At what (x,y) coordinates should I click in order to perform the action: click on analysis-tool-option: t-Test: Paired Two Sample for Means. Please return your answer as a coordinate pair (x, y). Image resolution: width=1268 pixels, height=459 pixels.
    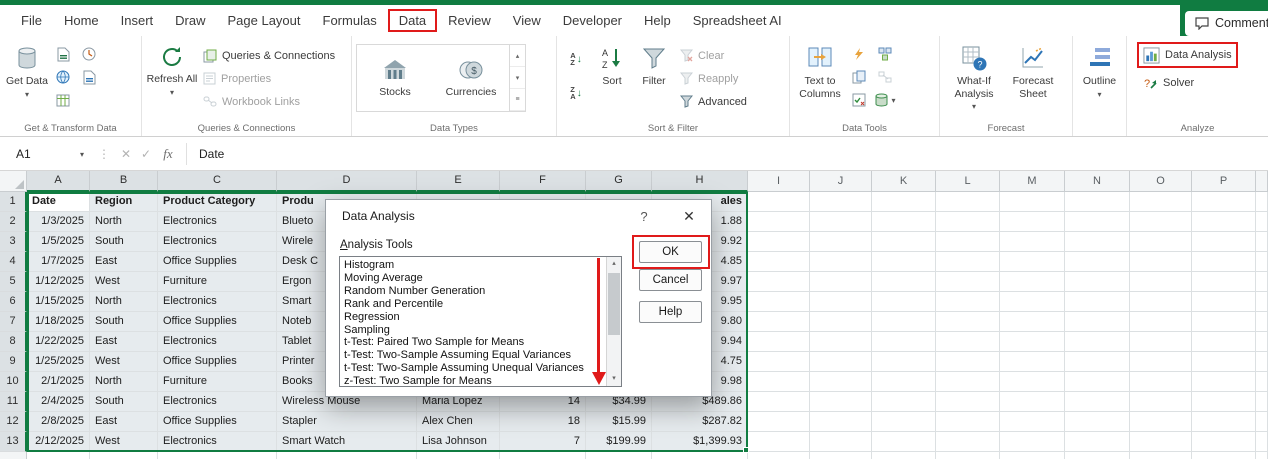
    Looking at the image, I should click on (480, 342).